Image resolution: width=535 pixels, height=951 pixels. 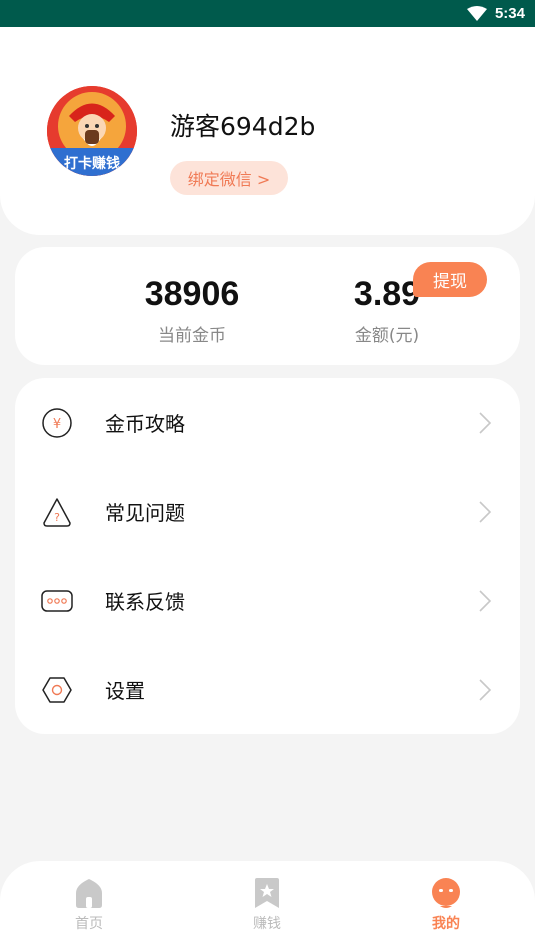 I want to click on wallet-card: 38906 当前金币 3.89 金额(元) 提现, so click(x=267, y=306).